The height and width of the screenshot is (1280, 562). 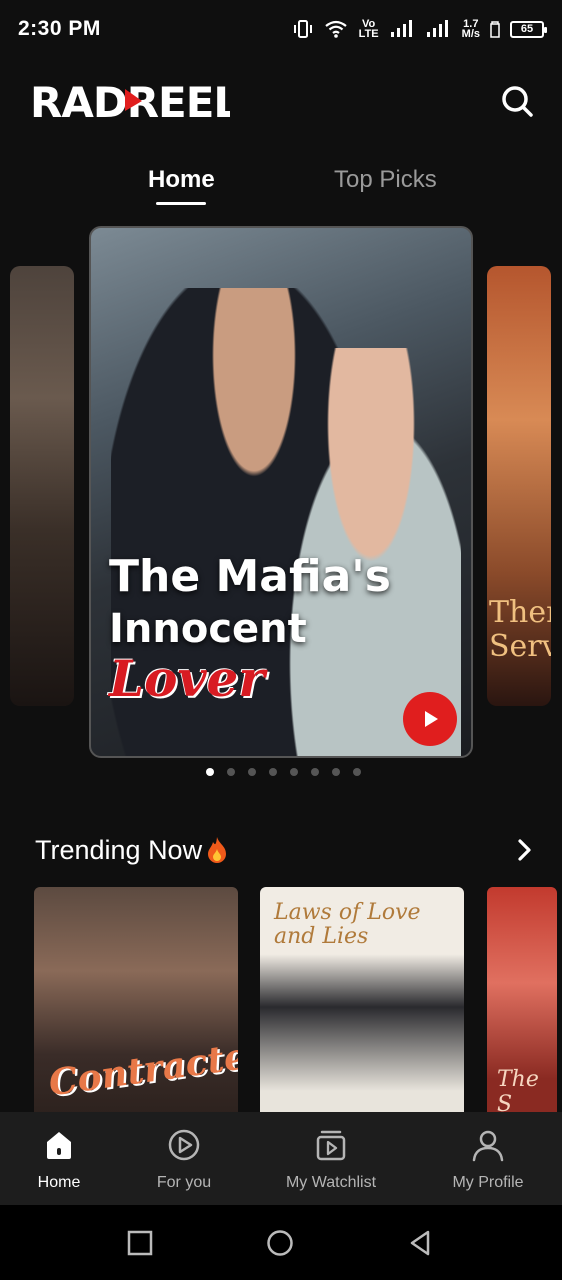 What do you see at coordinates (331, 1145) in the screenshot?
I see `watchlist-icon` at bounding box center [331, 1145].